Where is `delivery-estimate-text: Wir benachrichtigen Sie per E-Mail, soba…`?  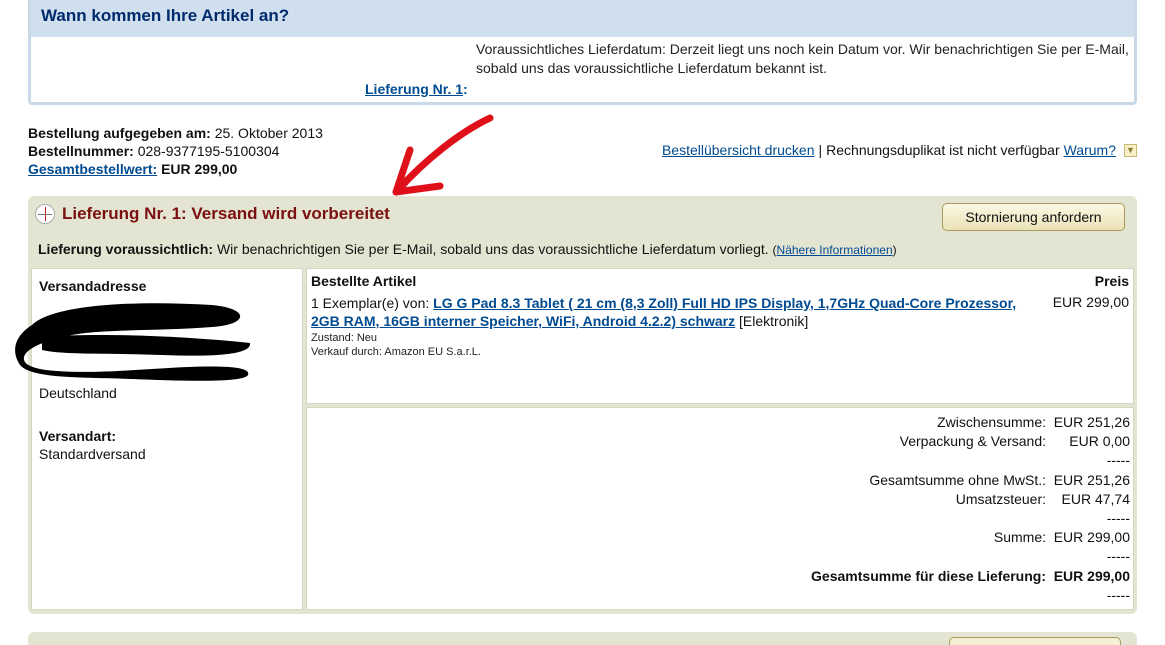 delivery-estimate-text: Wir benachrichtigen Sie per E-Mail, soba… is located at coordinates (492, 249).